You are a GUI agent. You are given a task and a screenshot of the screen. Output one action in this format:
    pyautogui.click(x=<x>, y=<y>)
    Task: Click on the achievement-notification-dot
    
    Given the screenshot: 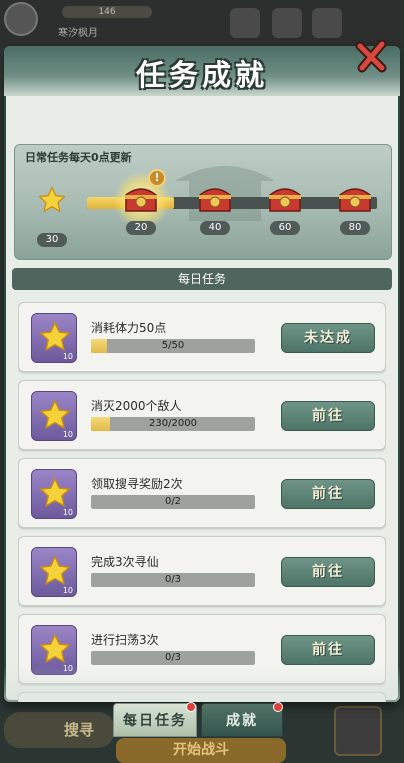 What is the action you would take?
    pyautogui.click(x=278, y=707)
    